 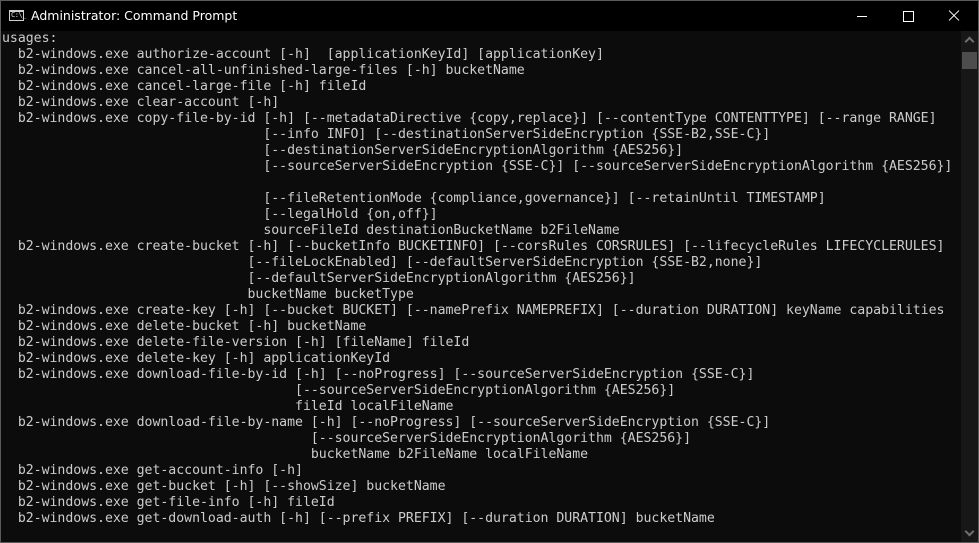 I want to click on scroll-down-button, so click(x=969, y=533).